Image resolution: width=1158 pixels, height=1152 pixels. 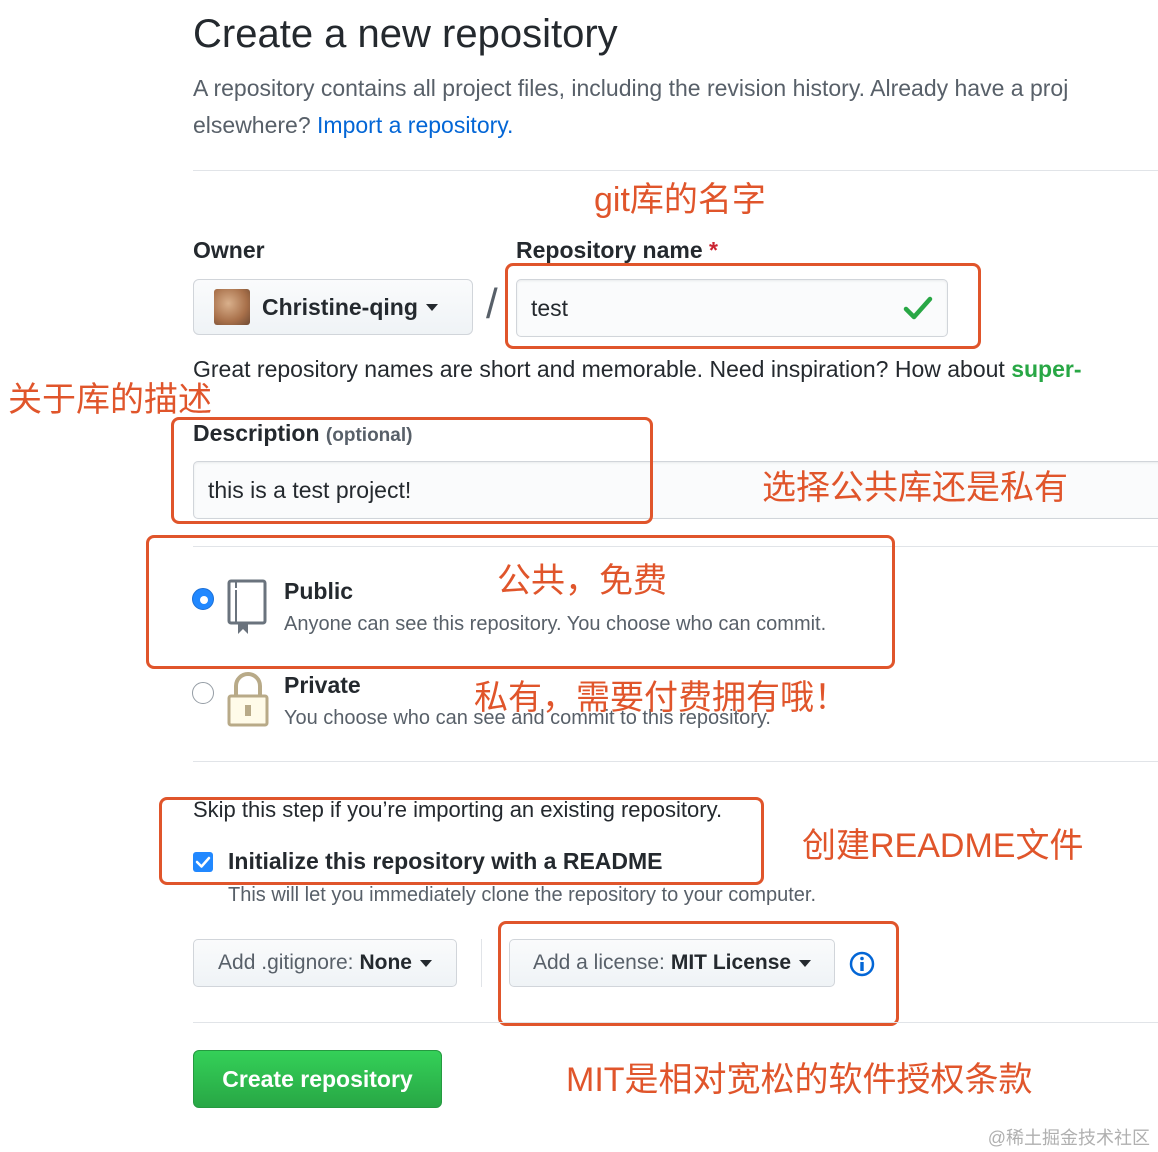 What do you see at coordinates (317, 1079) in the screenshot?
I see `create-repository-button: Create repository` at bounding box center [317, 1079].